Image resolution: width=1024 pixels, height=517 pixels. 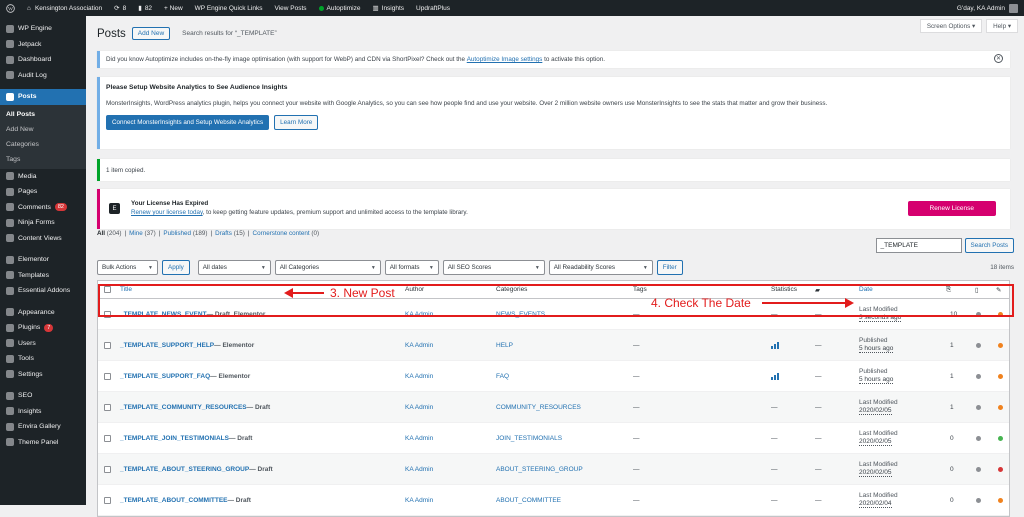 I want to click on post-title-link: _TEMPLATE_JOIN_TESTIMONIALS, so click(x=174, y=438).